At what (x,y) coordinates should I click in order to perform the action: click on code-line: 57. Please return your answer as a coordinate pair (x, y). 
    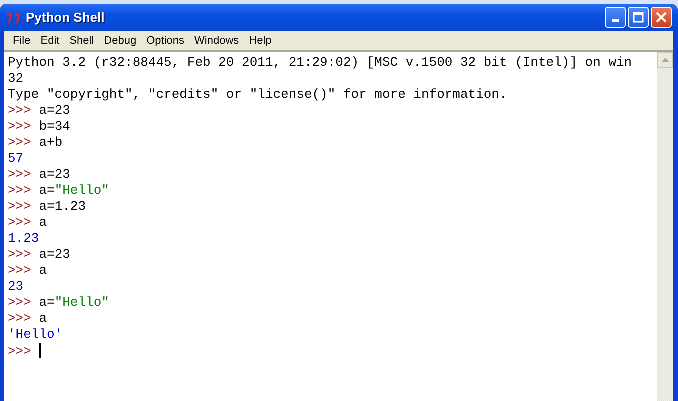
    Looking at the image, I should click on (16, 159).